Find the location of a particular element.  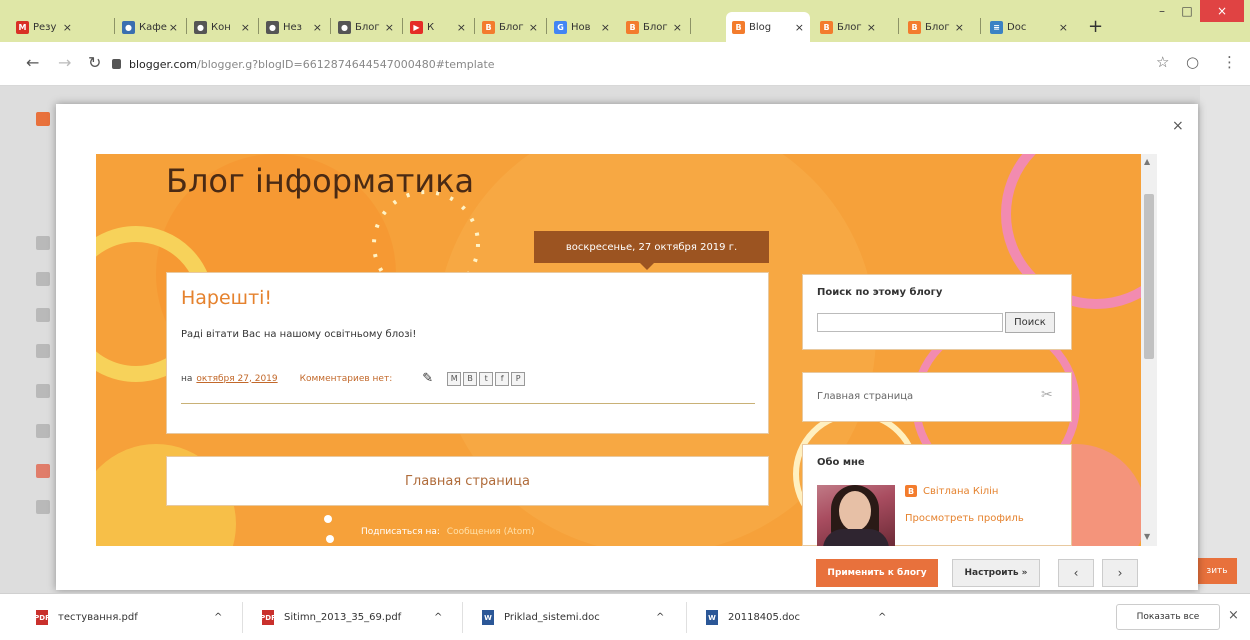

pinterest-share-icon: P is located at coordinates (518, 378).